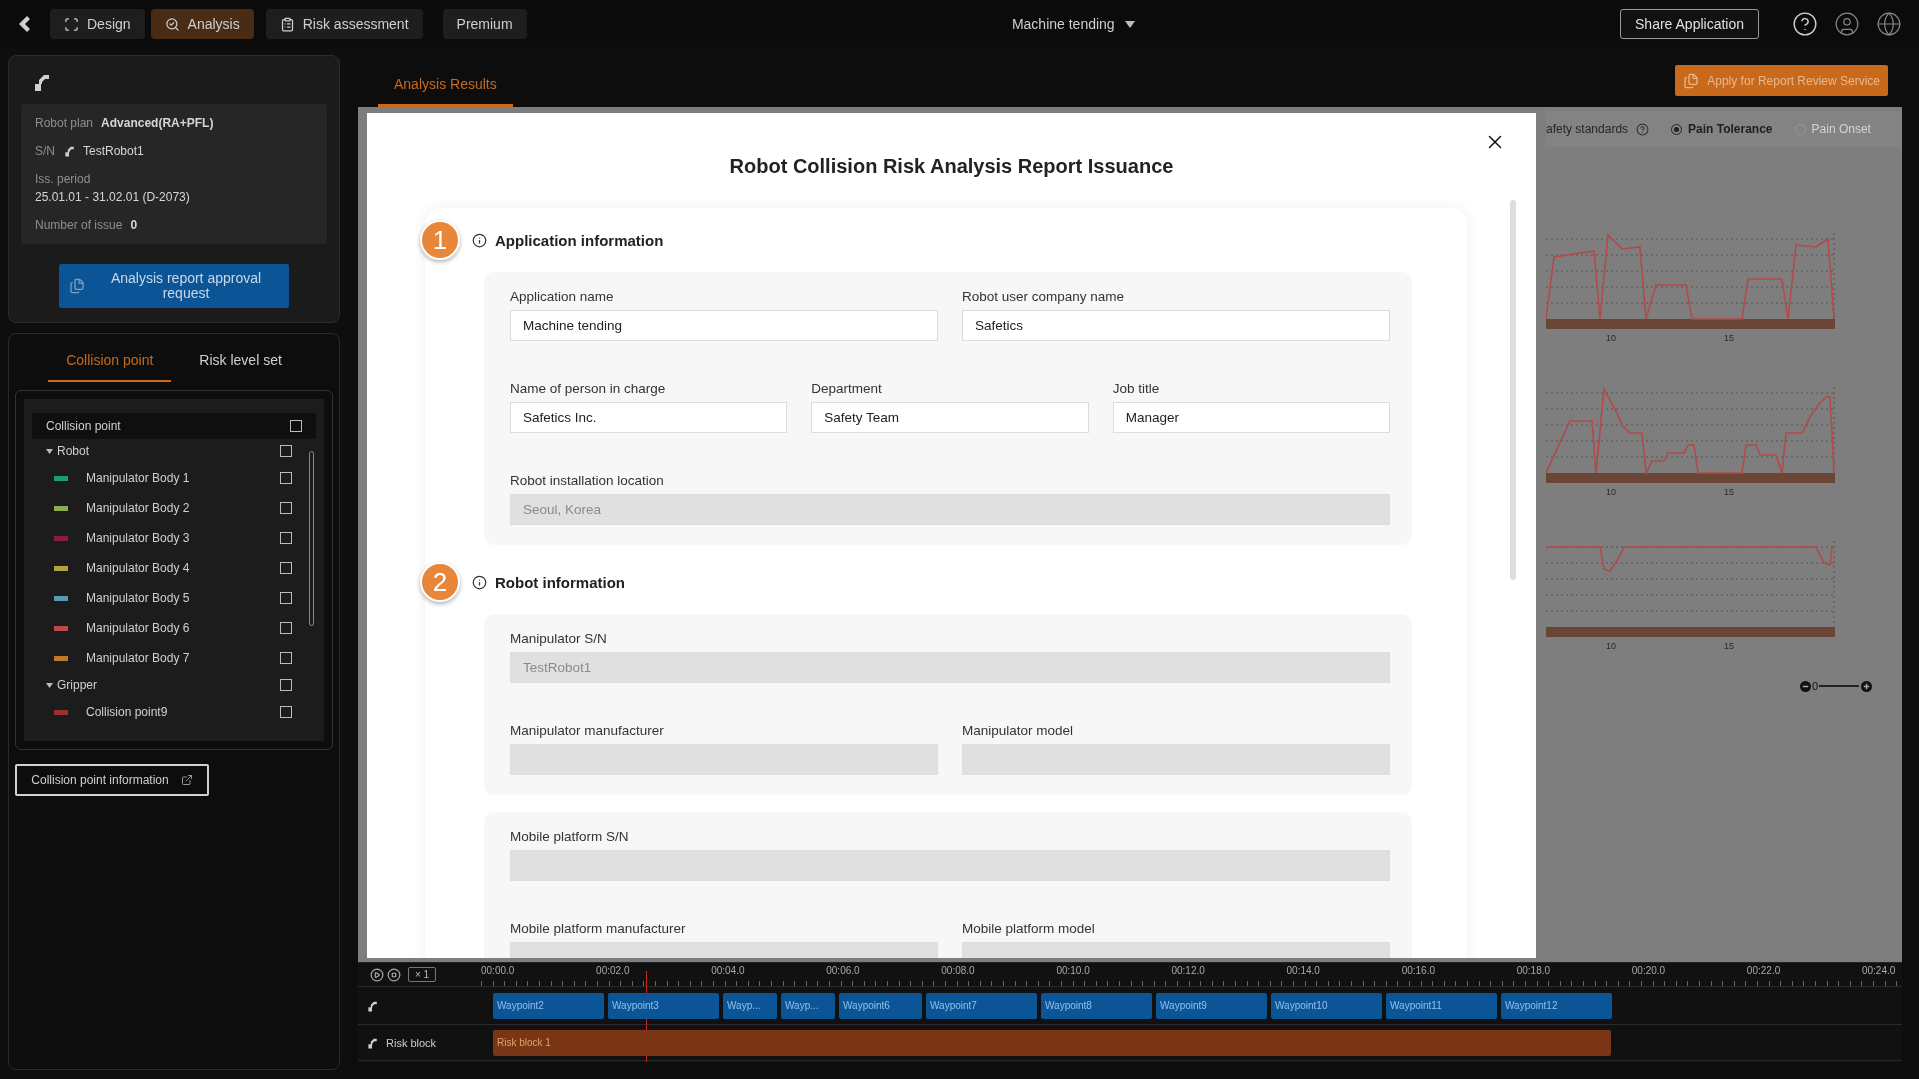  What do you see at coordinates (240, 362) in the screenshot?
I see `panel-tab: Risk level set` at bounding box center [240, 362].